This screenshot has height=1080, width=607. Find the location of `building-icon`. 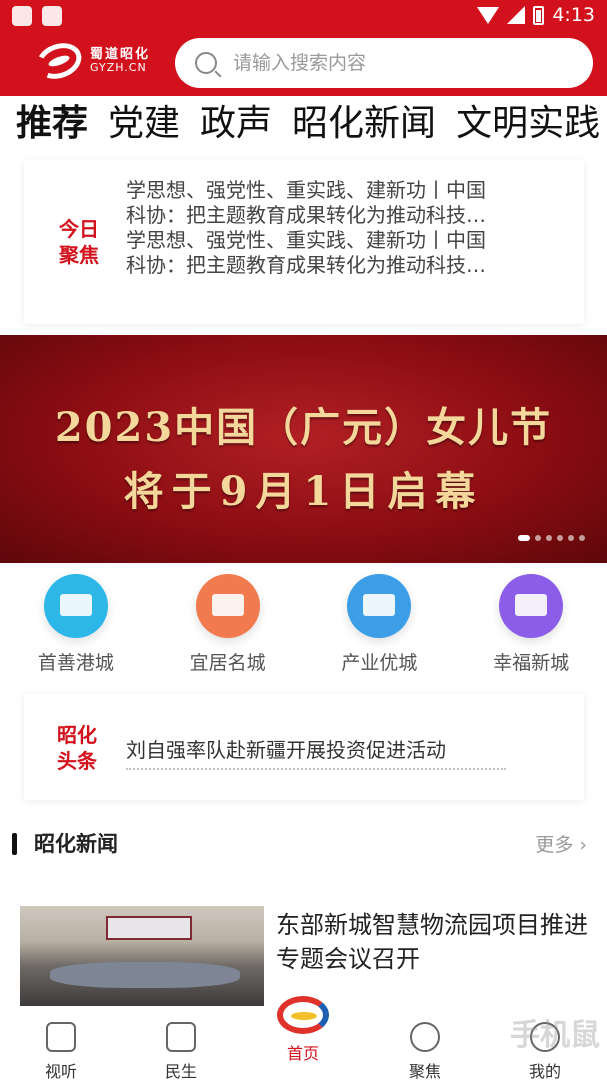

building-icon is located at coordinates (531, 606).